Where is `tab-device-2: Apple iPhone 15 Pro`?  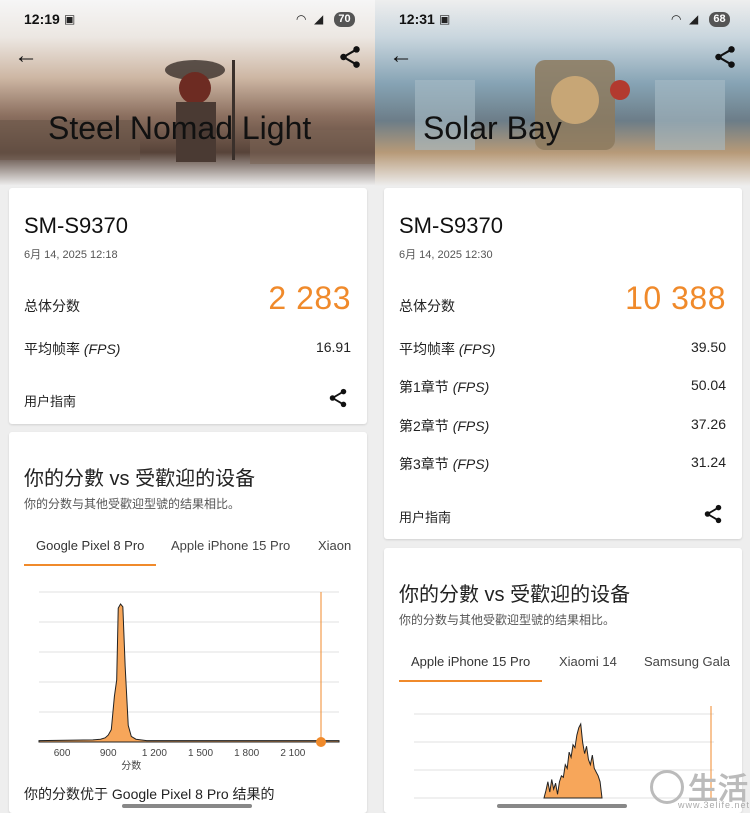 tab-device-2: Apple iPhone 15 Pro is located at coordinates (230, 548).